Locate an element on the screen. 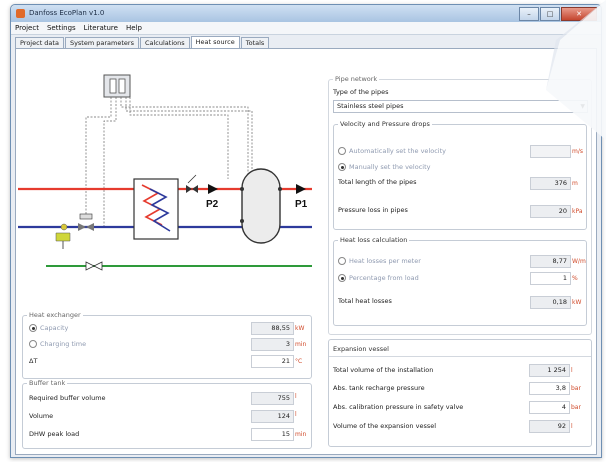  auto-velocity-label: Automatically set the velocity is located at coordinates (397, 151).